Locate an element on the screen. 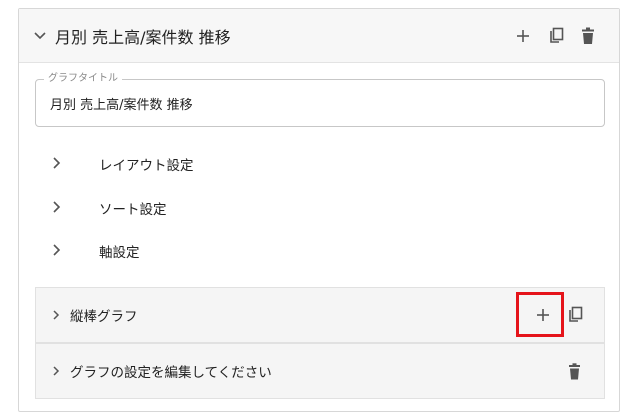 This screenshot has height=418, width=636. section-label: レイアウト設定 is located at coordinates (146, 166).